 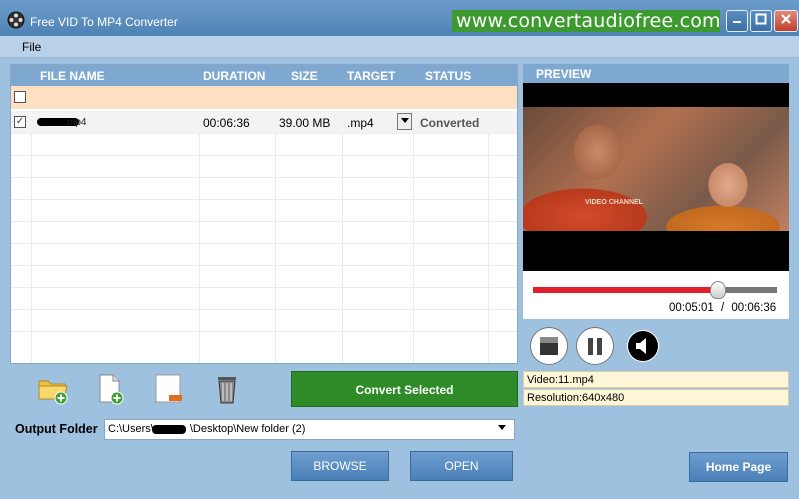 What do you see at coordinates (738, 467) in the screenshot?
I see `home-page-button: Home Page` at bounding box center [738, 467].